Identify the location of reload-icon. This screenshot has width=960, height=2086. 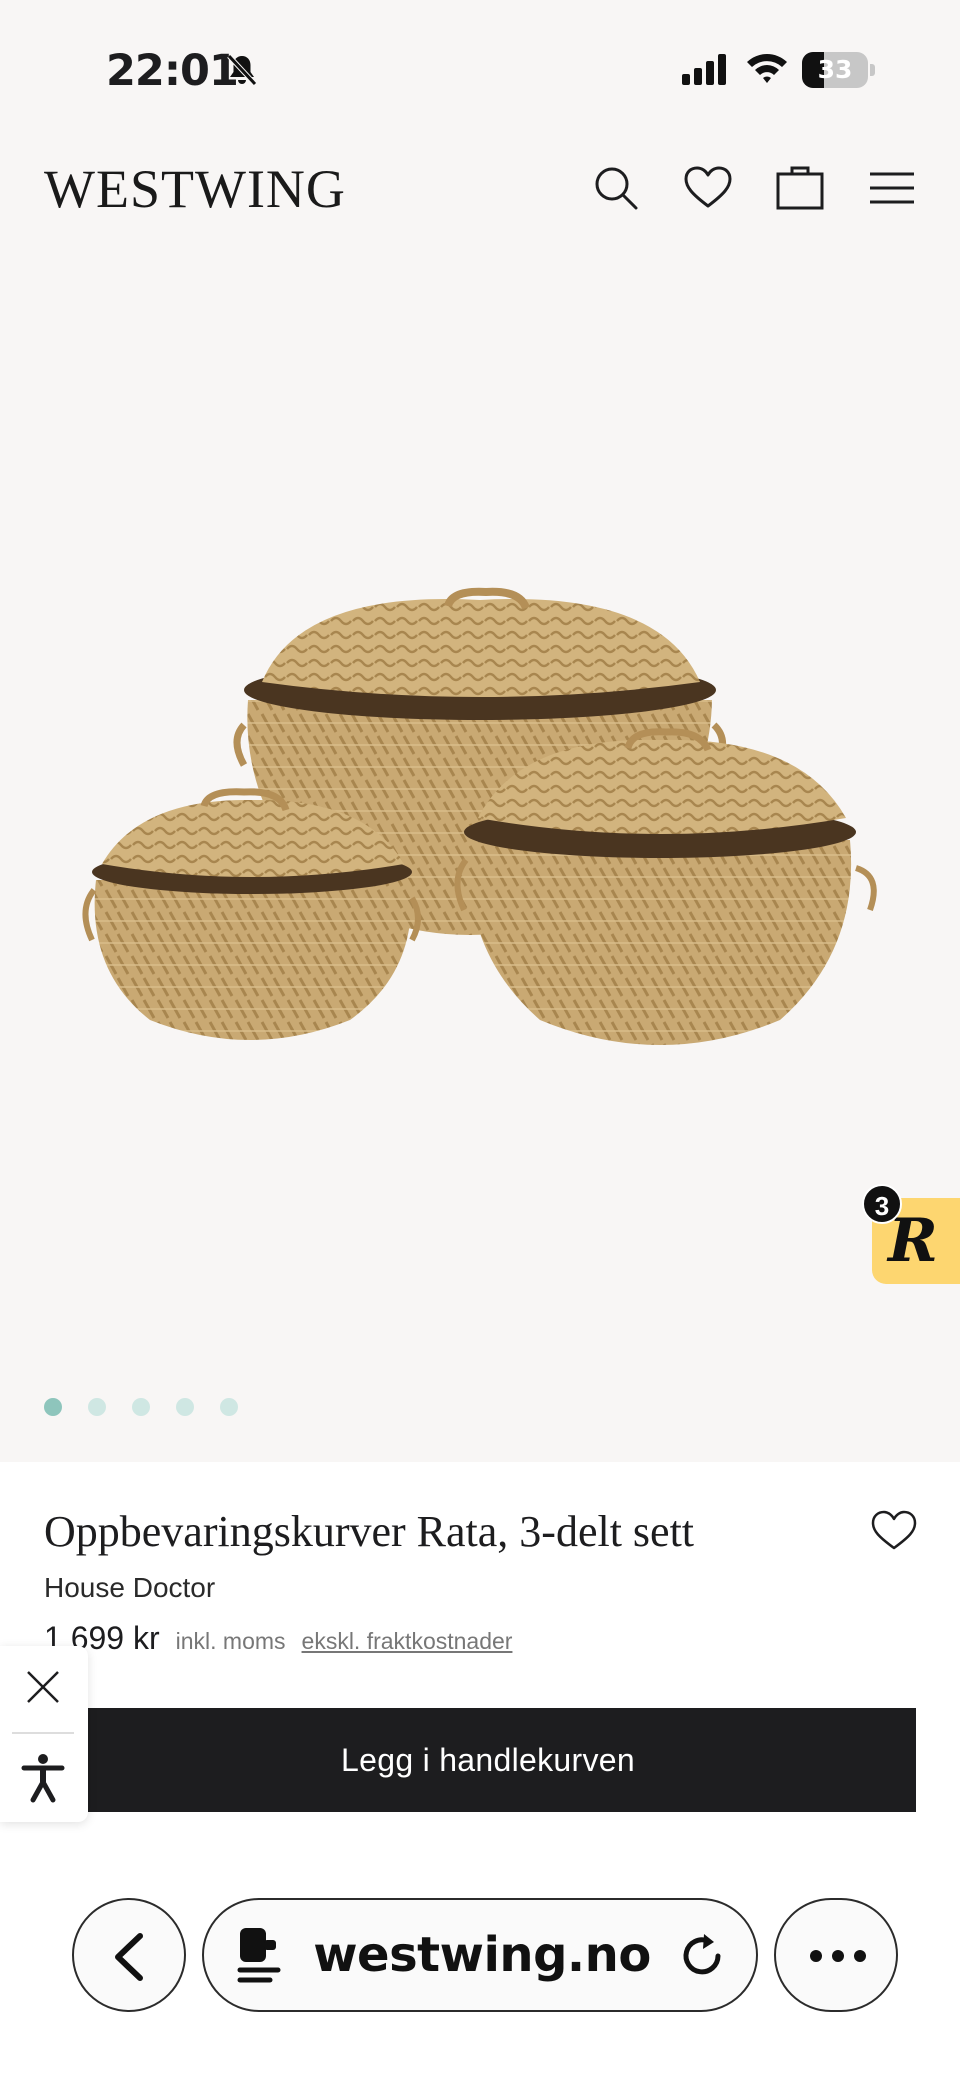
(702, 1956).